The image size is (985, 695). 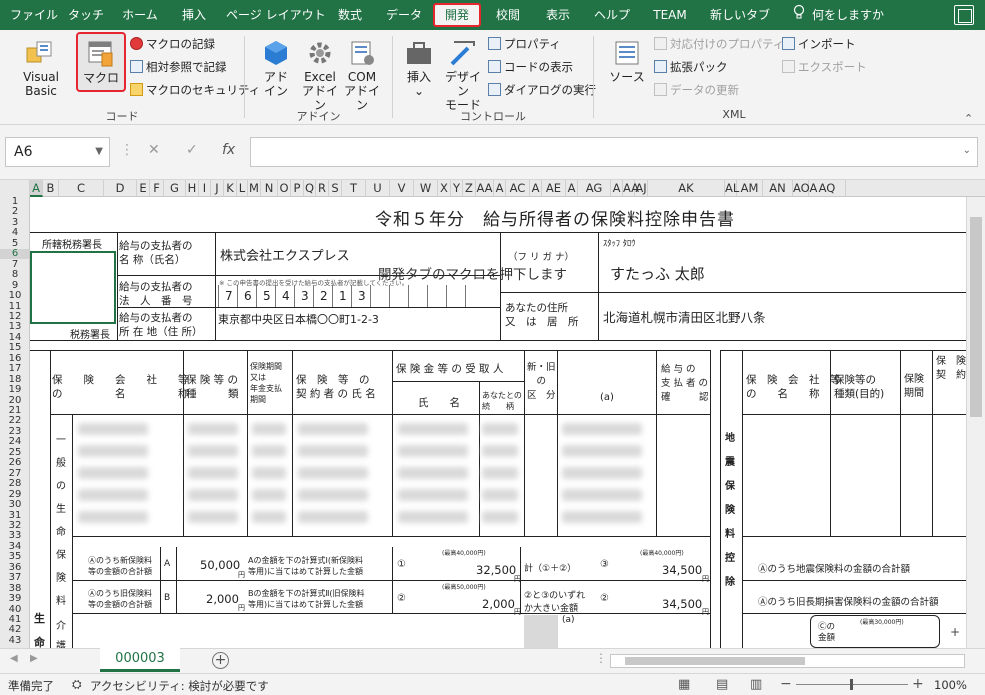 What do you see at coordinates (15, 188) in the screenshot?
I see `select-all-corner` at bounding box center [15, 188].